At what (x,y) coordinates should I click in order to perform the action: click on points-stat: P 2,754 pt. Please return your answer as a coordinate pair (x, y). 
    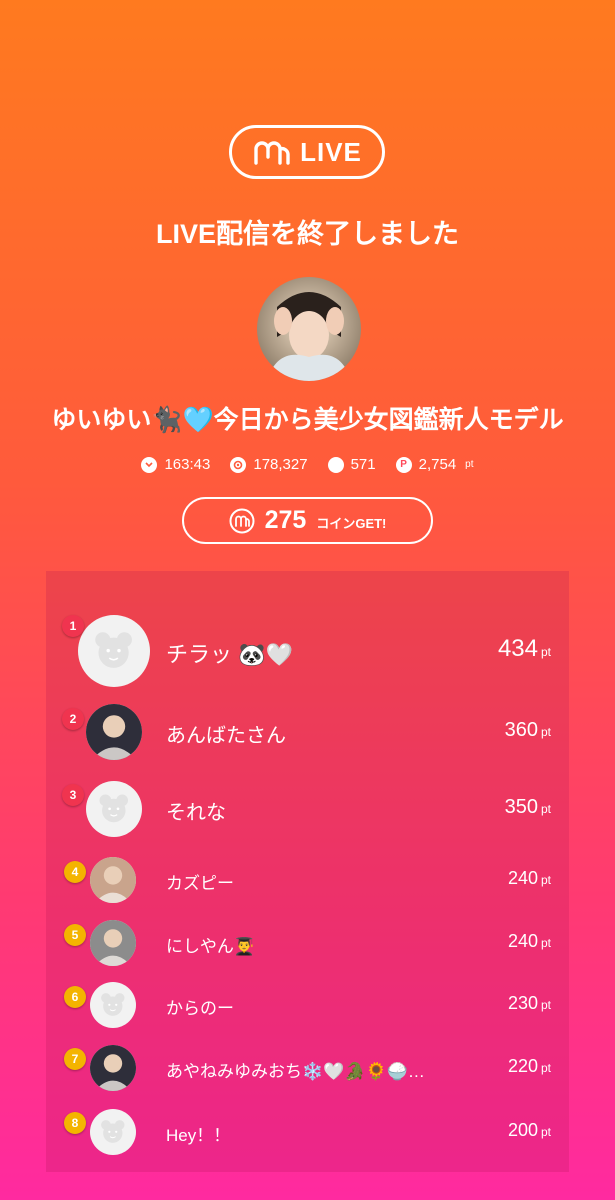
    Looking at the image, I should click on (434, 464).